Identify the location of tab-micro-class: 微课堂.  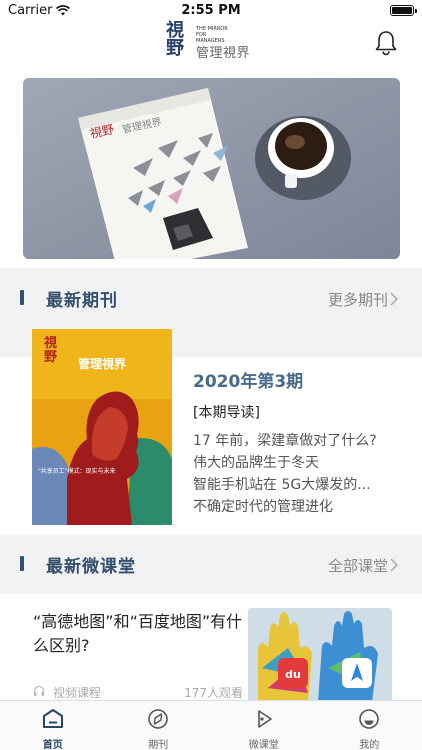
(264, 725).